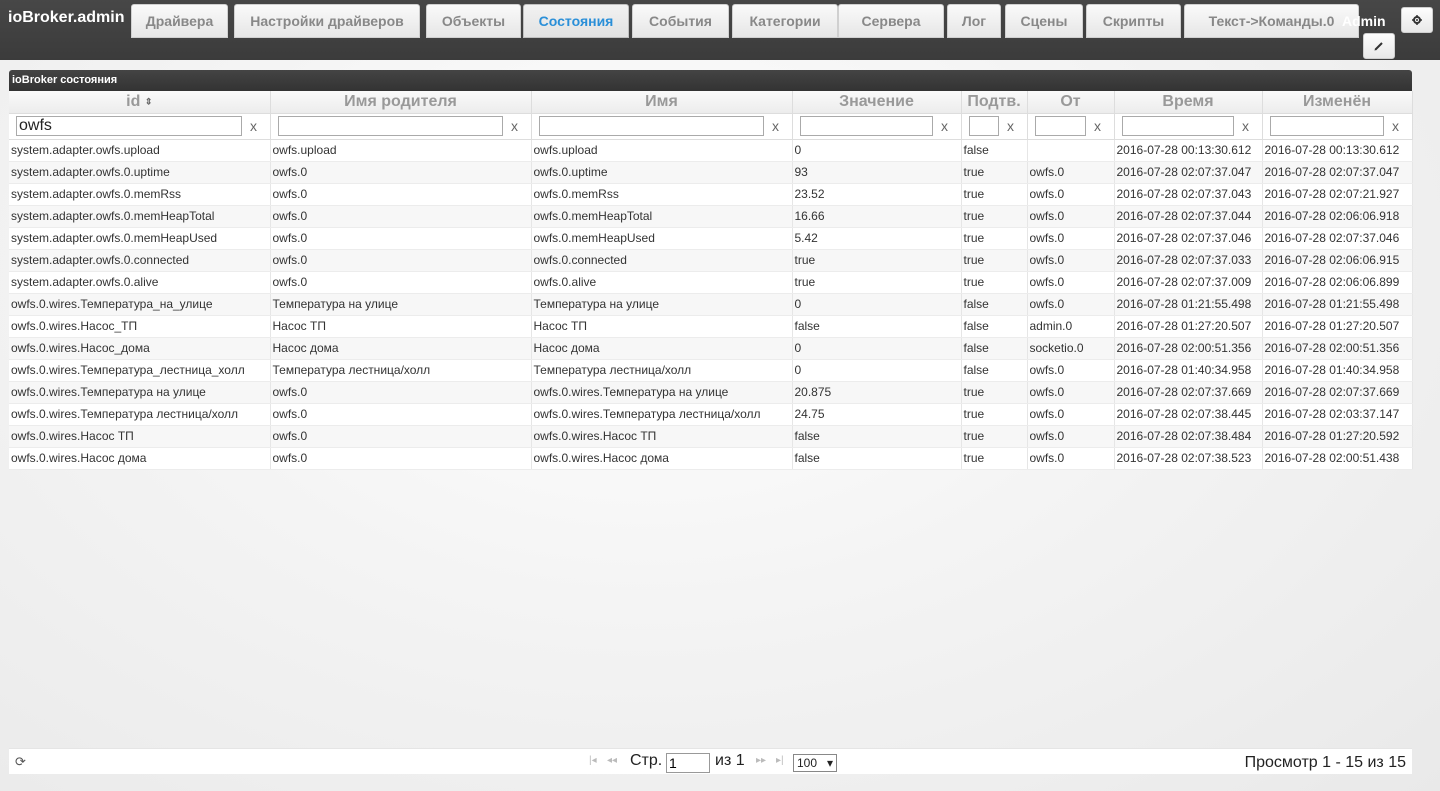  Describe the element at coordinates (1337, 414) in the screenshot. I see `table-cell: 2016-07-28 02:03:37.147` at that location.